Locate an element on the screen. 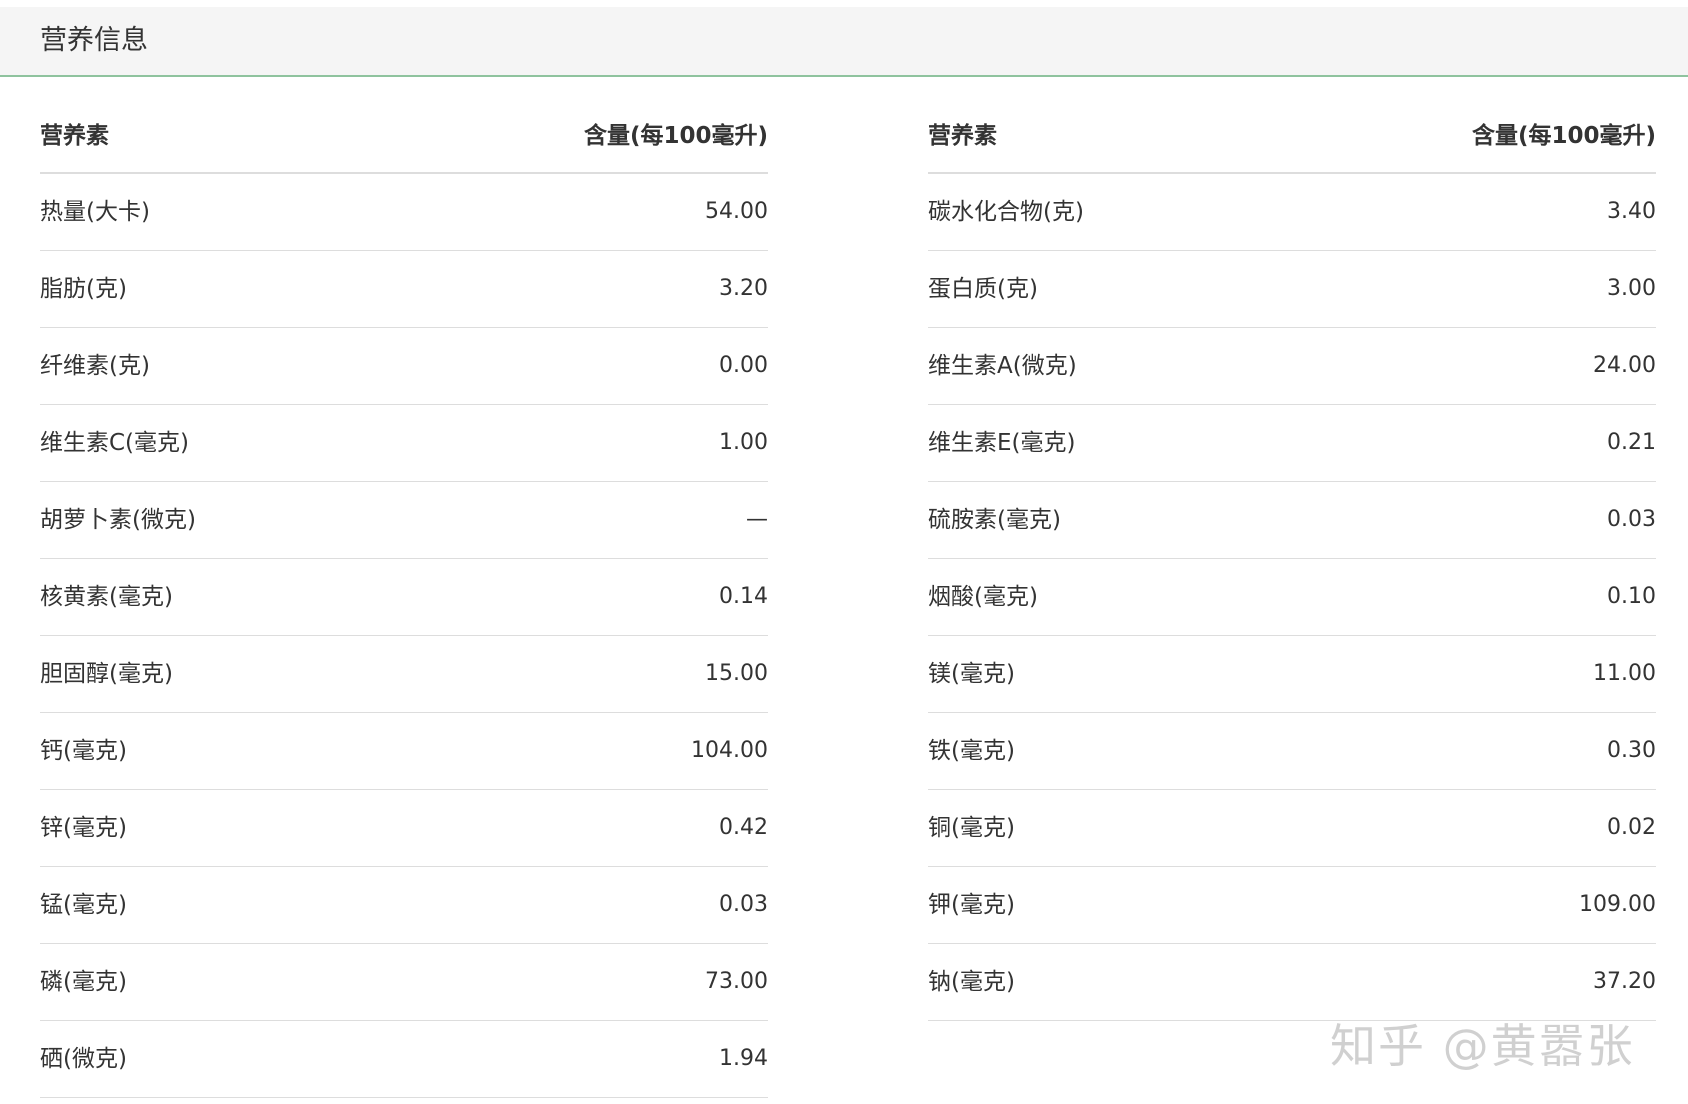 This screenshot has width=1688, height=1104. table-row: 磷(毫克) 73.00 is located at coordinates (404, 982).